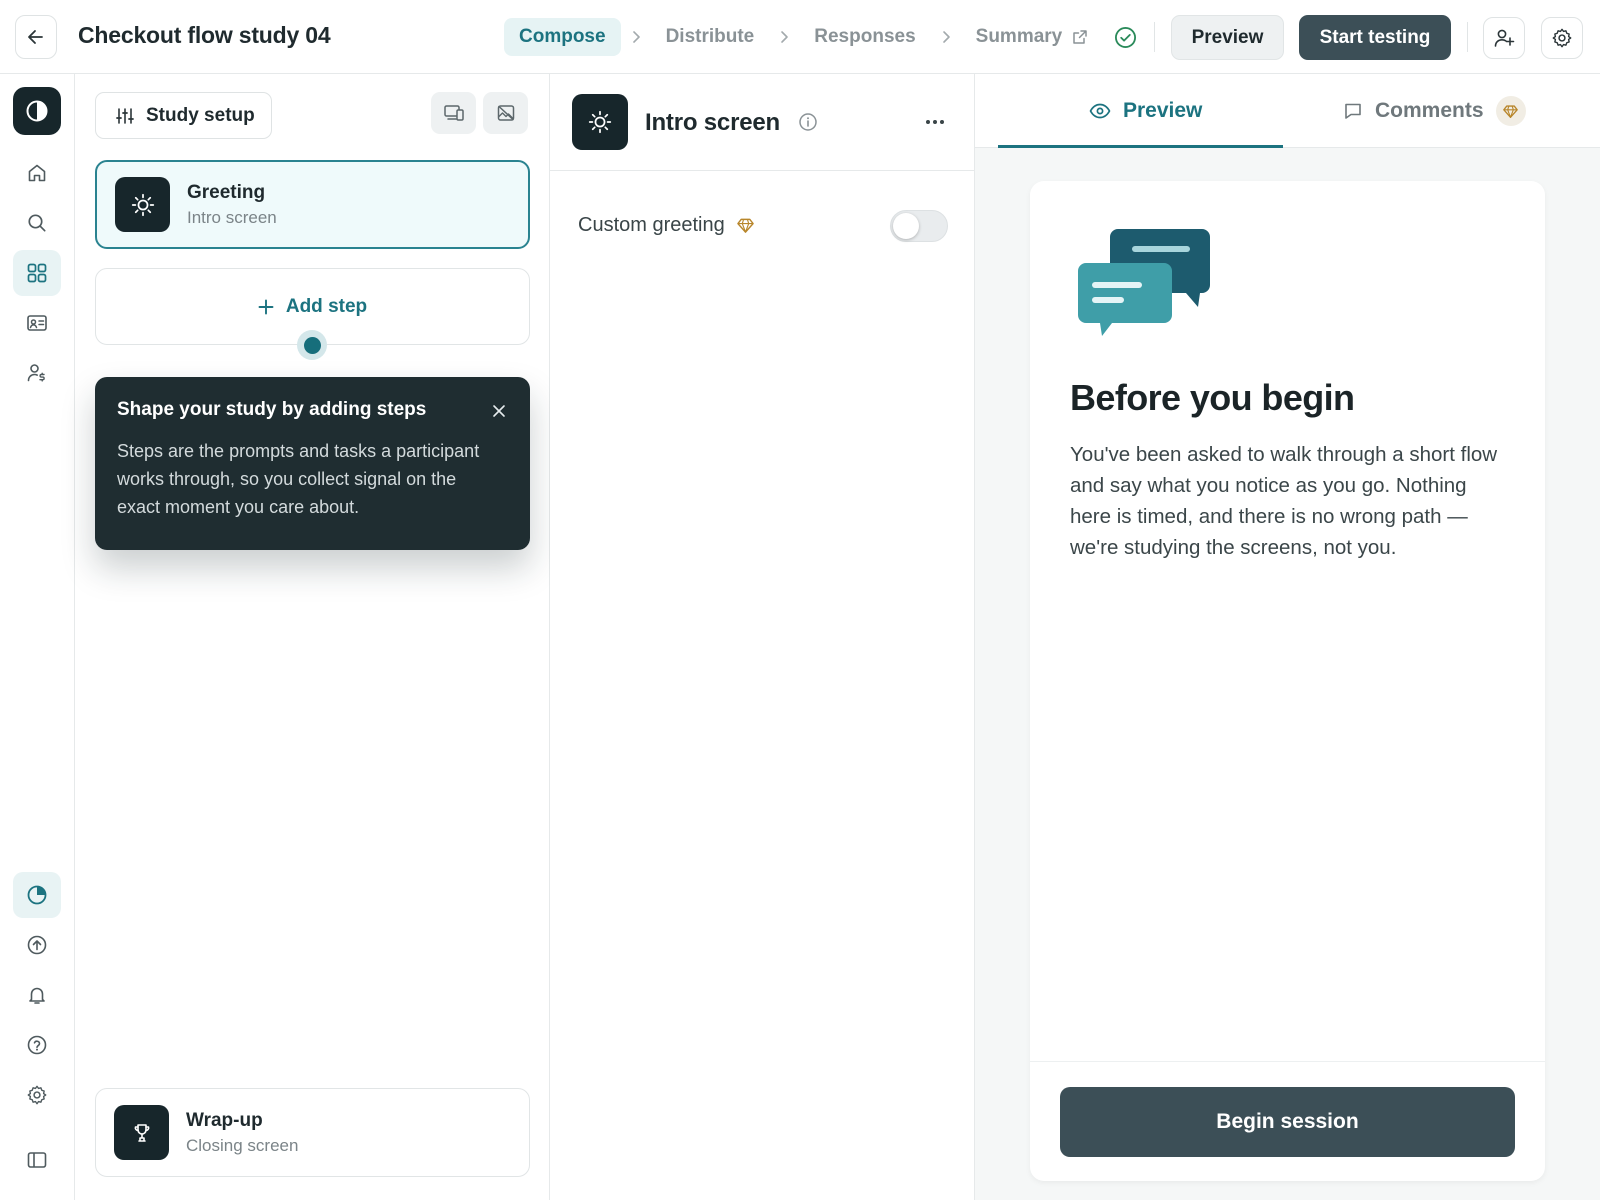  What do you see at coordinates (200, 115) in the screenshot?
I see `study-setup-label: Study setup` at bounding box center [200, 115].